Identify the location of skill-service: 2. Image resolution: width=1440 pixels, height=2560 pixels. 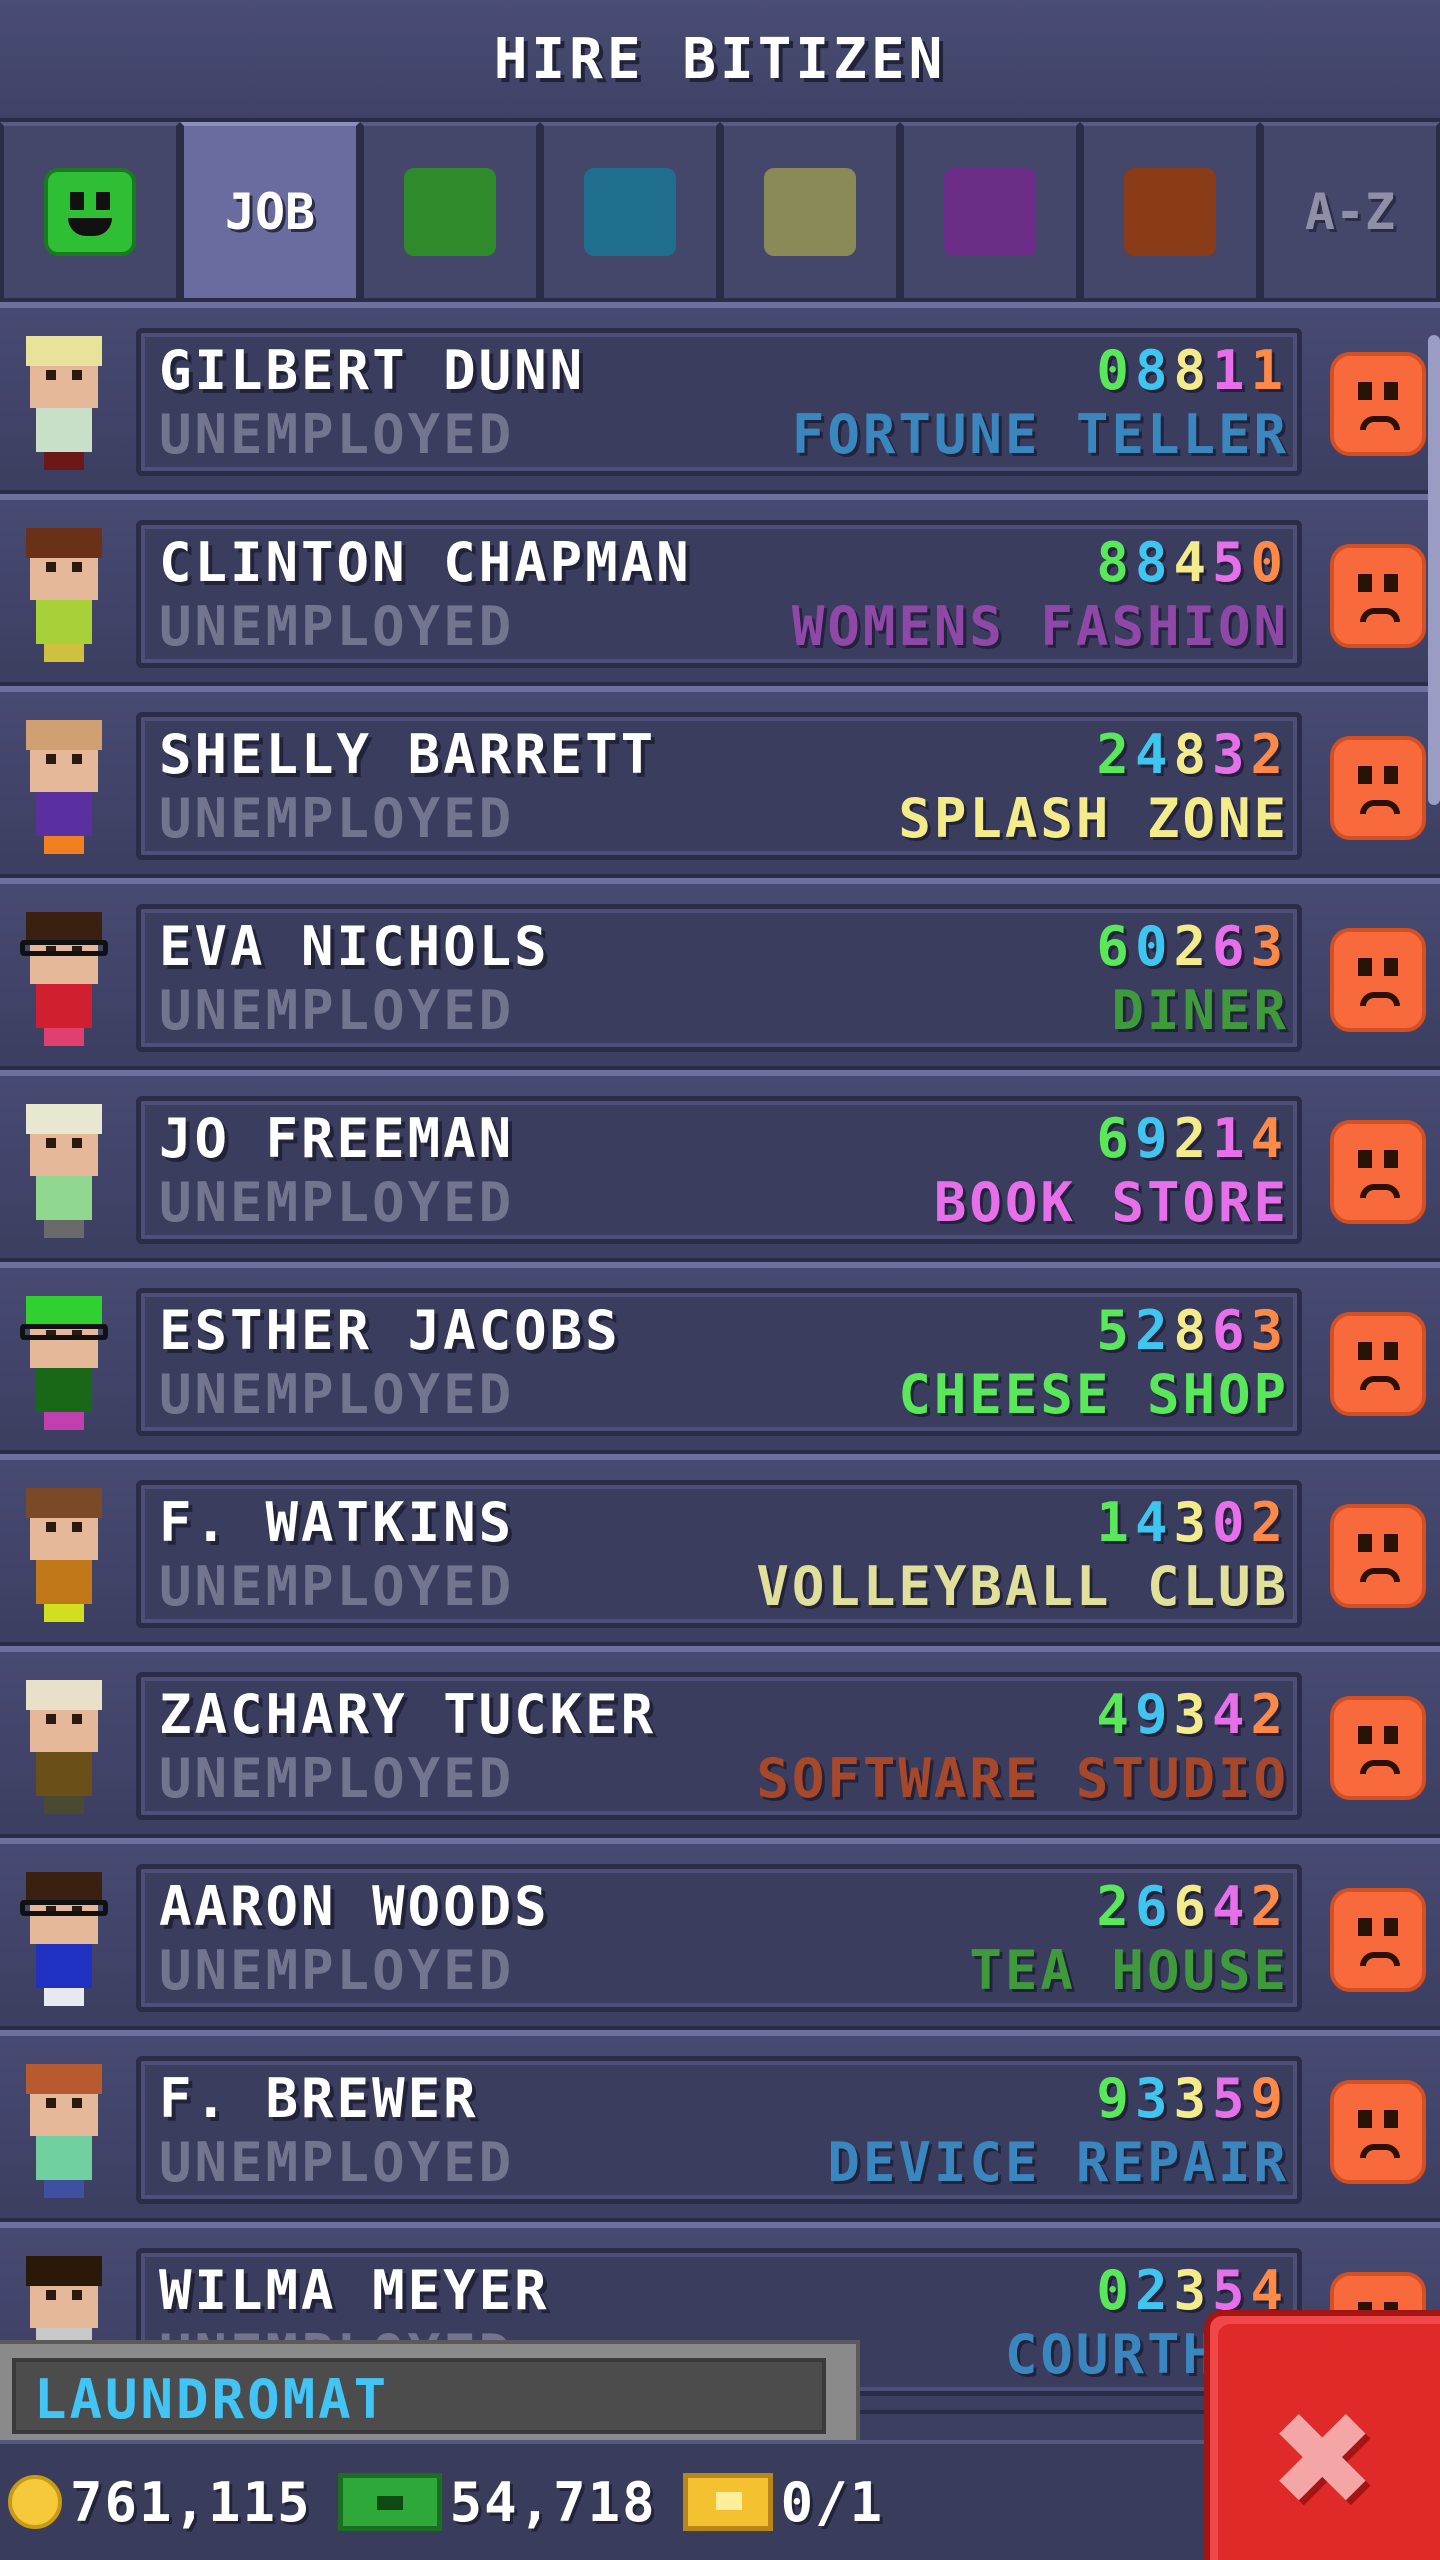
(1154, 1330).